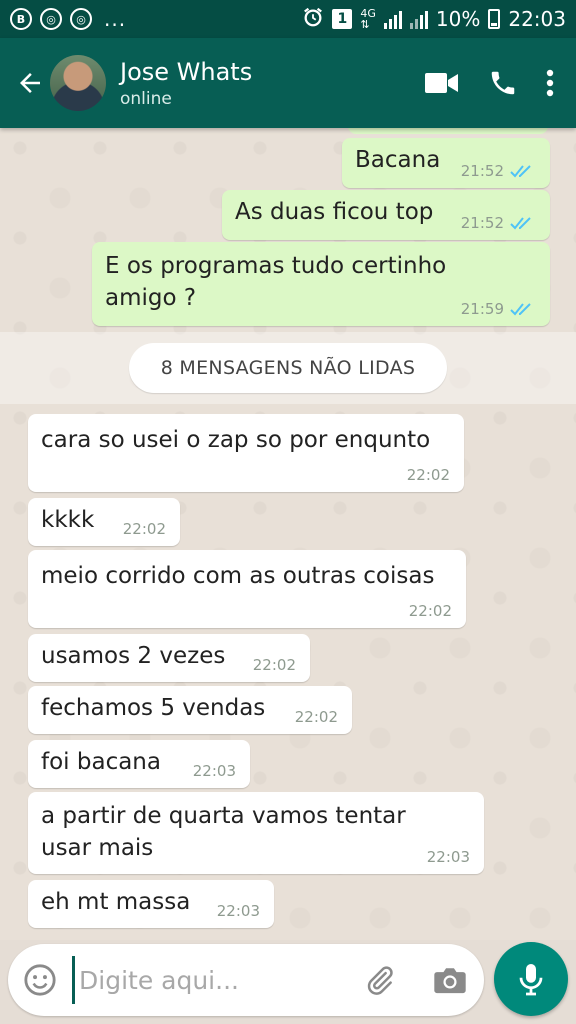 This screenshot has height=1024, width=576. What do you see at coordinates (503, 83) in the screenshot?
I see `phone-icon` at bounding box center [503, 83].